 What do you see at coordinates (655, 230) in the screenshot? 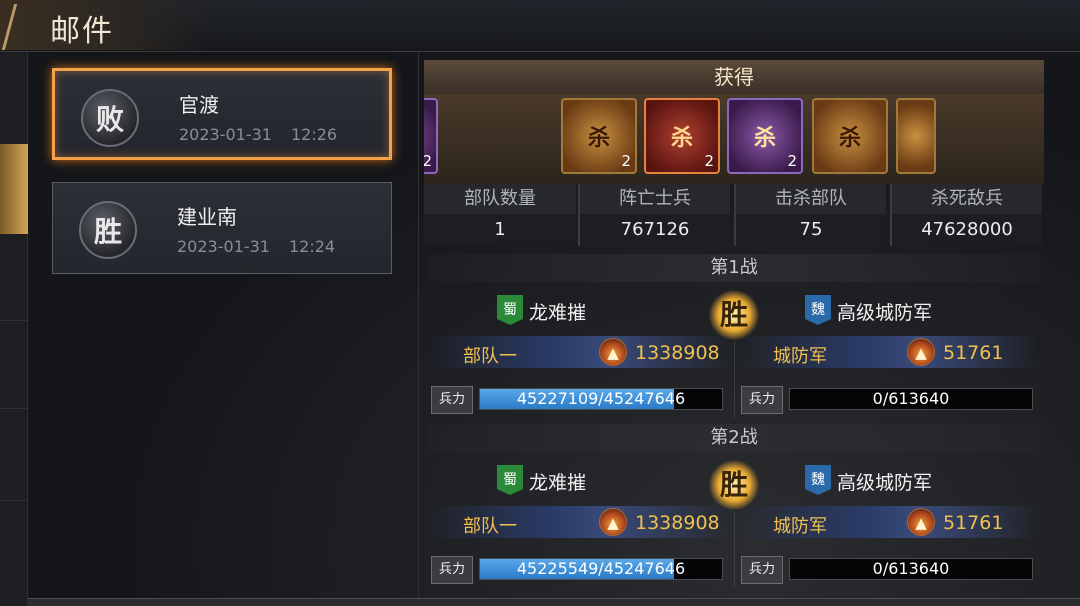
I see `stat-value: 767126` at bounding box center [655, 230].